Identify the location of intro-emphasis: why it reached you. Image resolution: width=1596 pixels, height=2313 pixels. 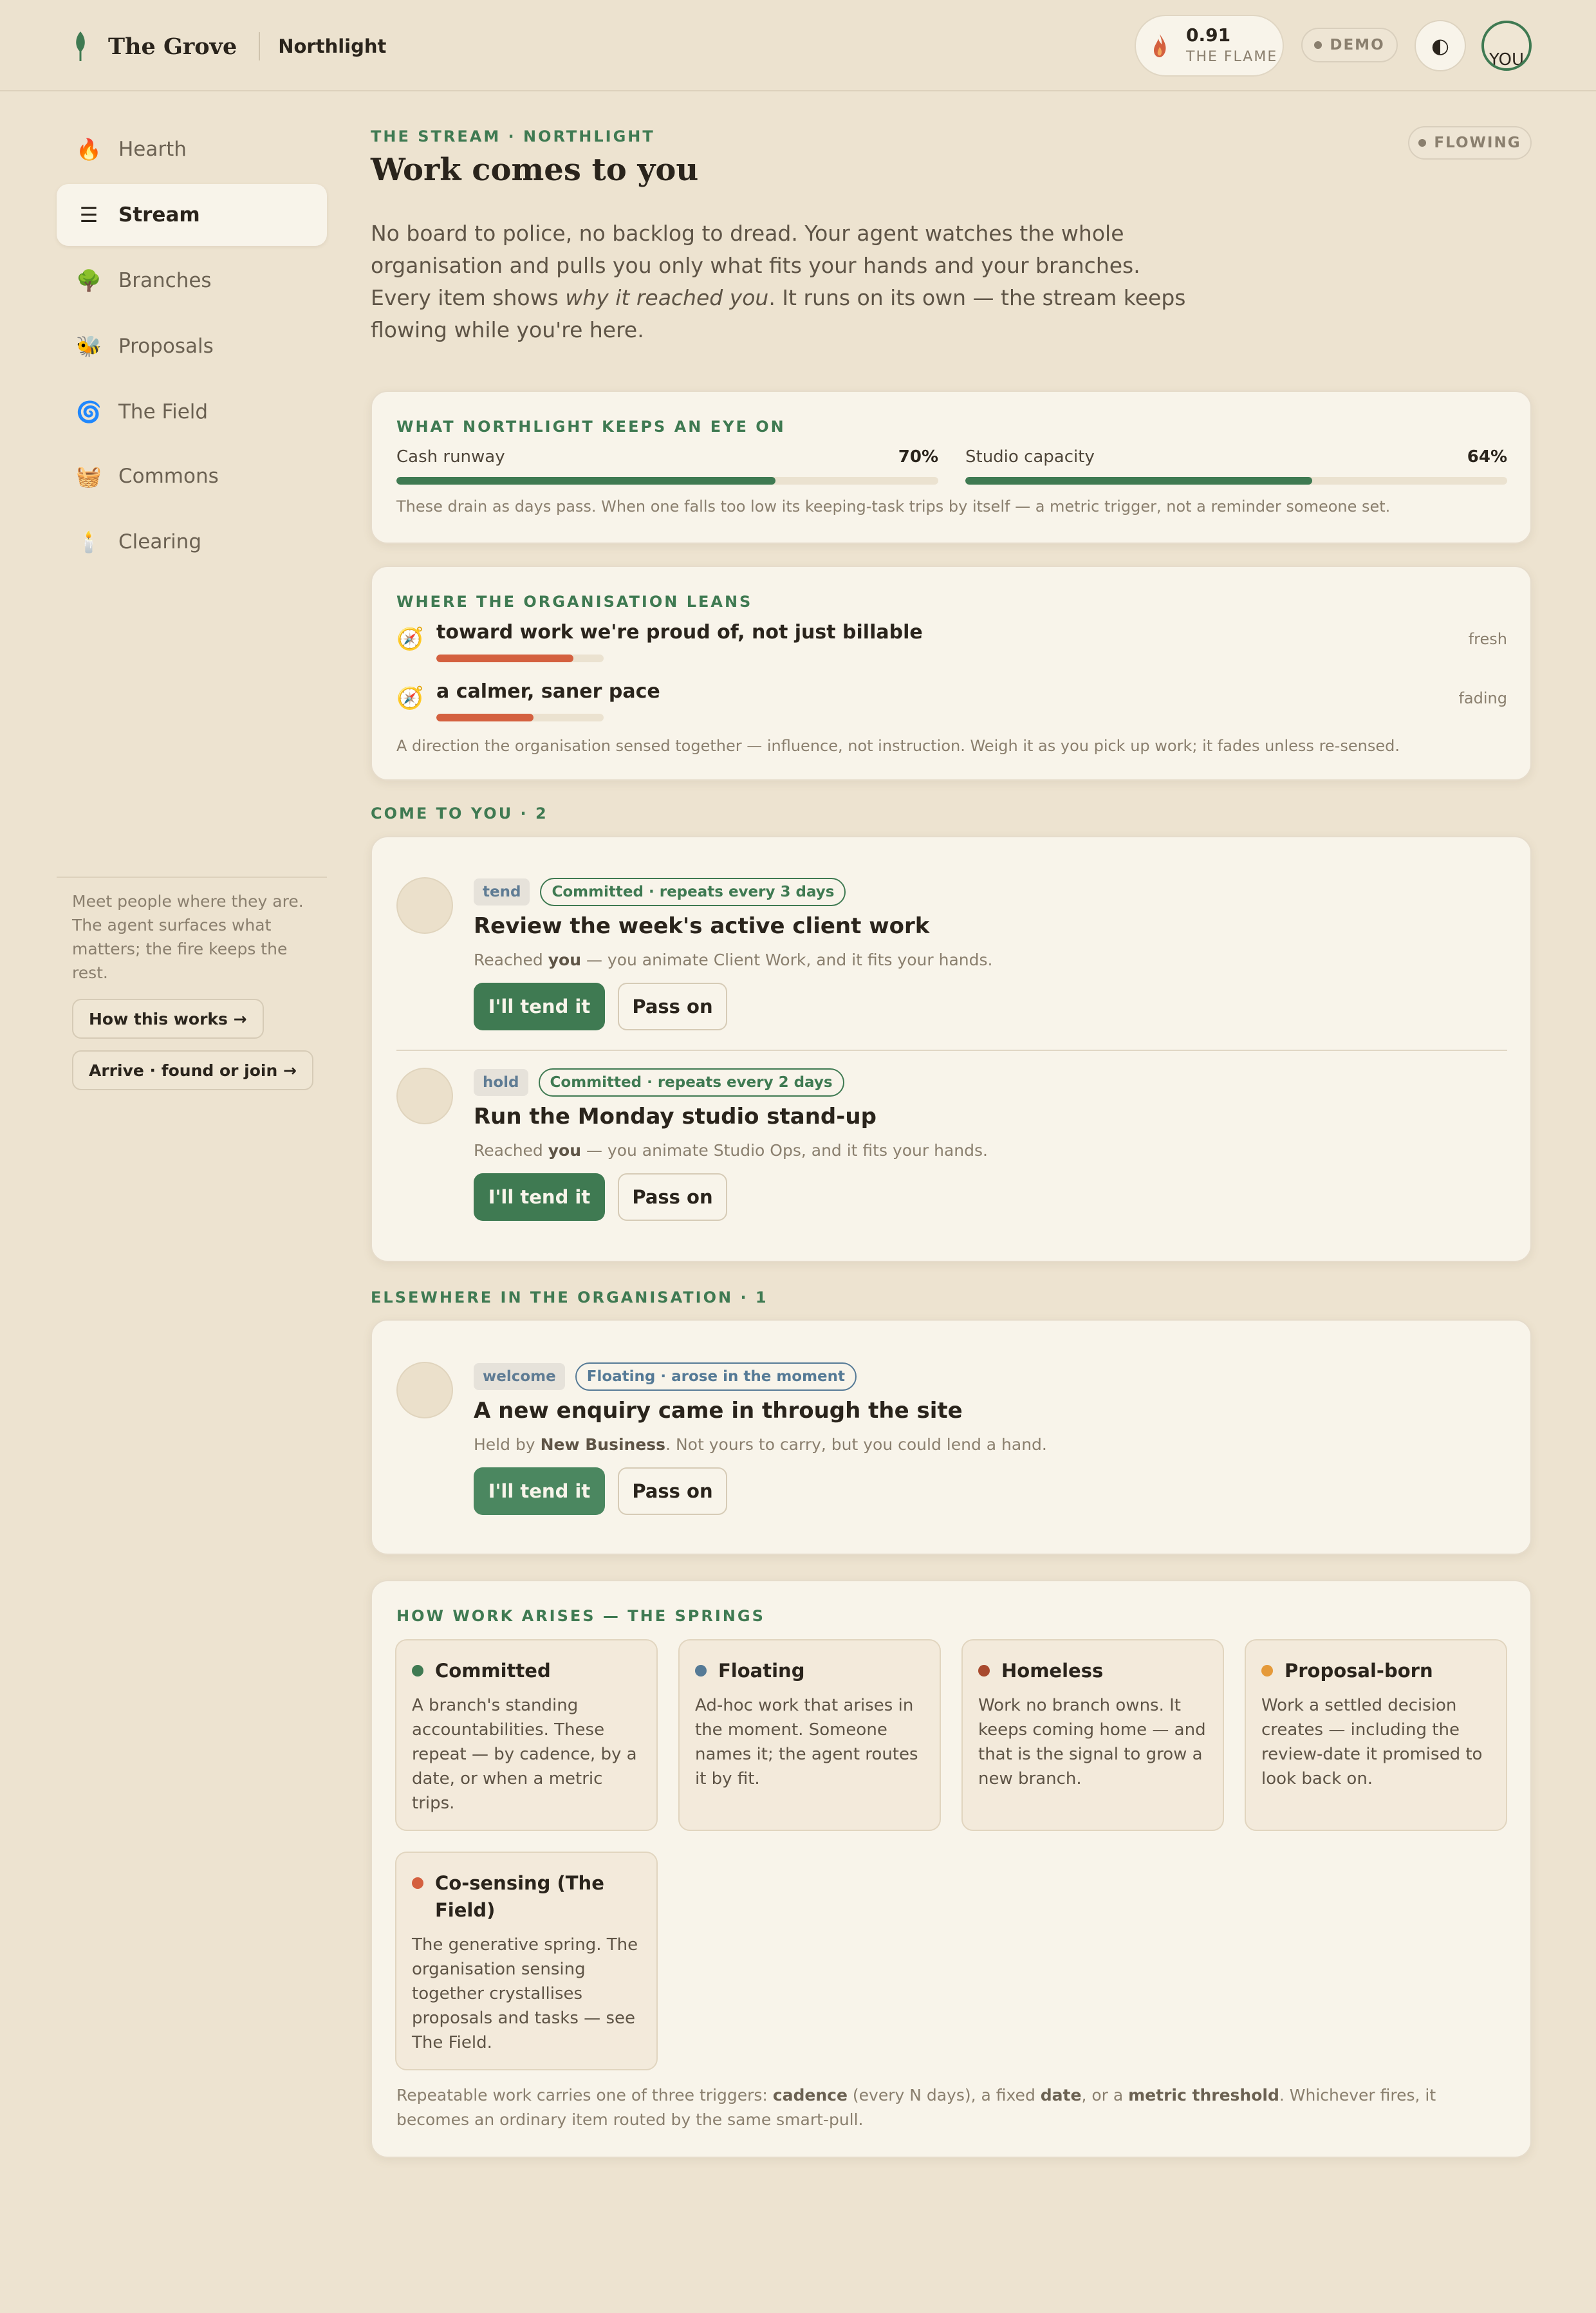
(667, 297).